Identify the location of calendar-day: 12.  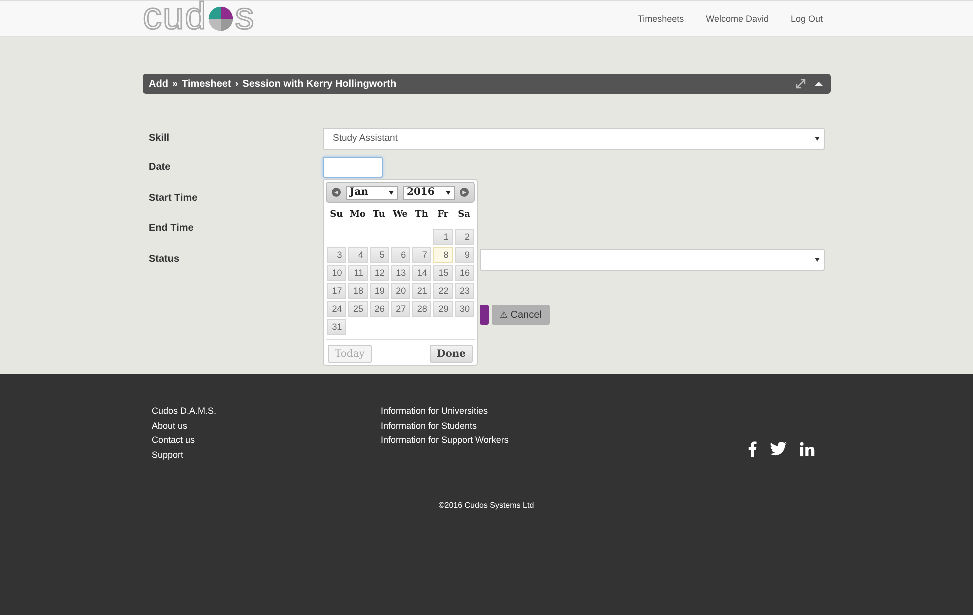
(379, 273).